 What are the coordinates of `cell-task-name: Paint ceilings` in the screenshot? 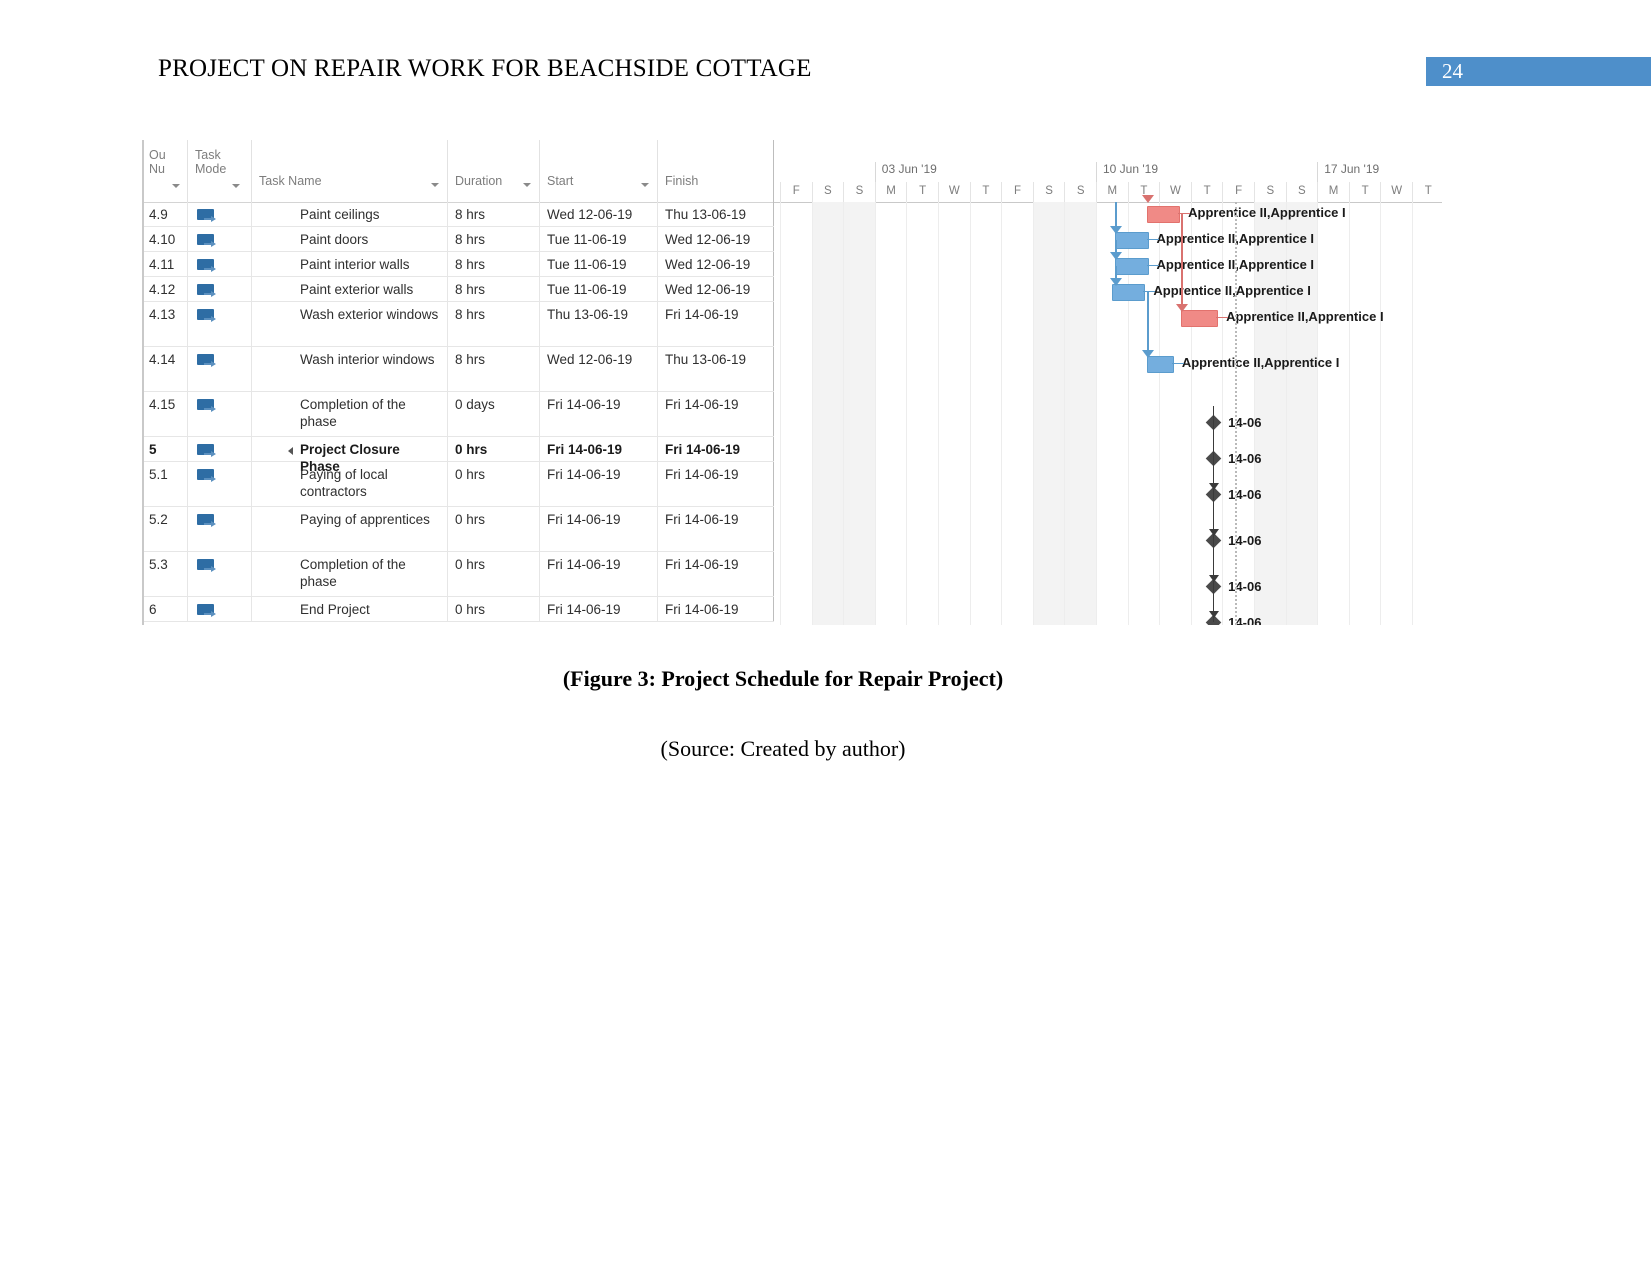 It's located at (374, 214).